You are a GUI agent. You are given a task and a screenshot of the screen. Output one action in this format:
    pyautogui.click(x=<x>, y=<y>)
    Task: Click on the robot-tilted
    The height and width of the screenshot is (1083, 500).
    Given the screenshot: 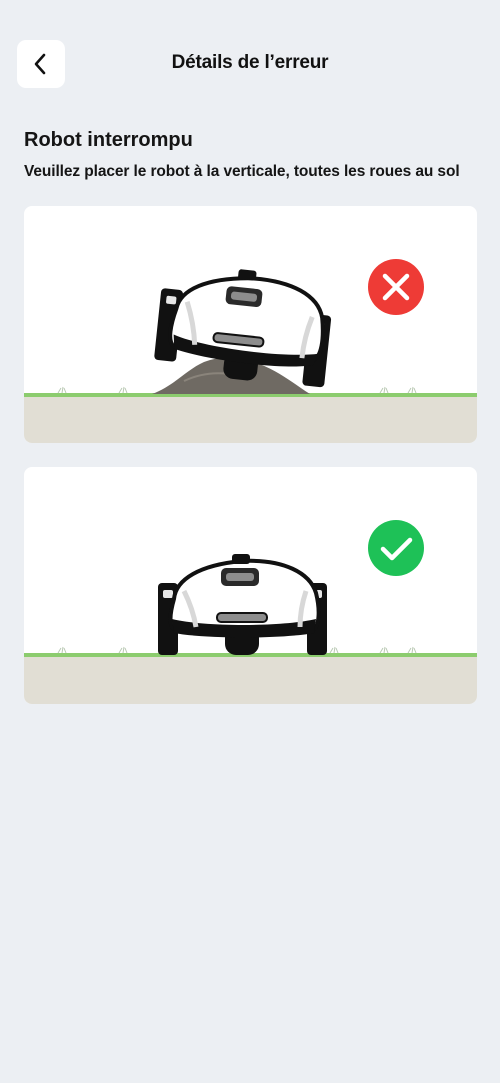 What is the action you would take?
    pyautogui.click(x=243, y=328)
    